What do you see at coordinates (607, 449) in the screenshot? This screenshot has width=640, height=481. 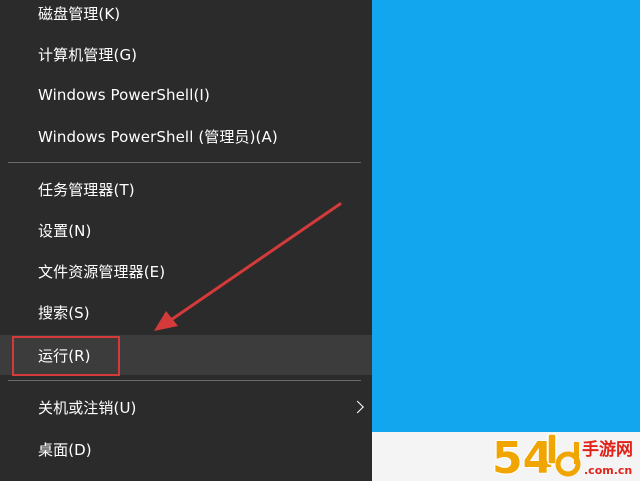 I see `watermark-site-name: 手游网` at bounding box center [607, 449].